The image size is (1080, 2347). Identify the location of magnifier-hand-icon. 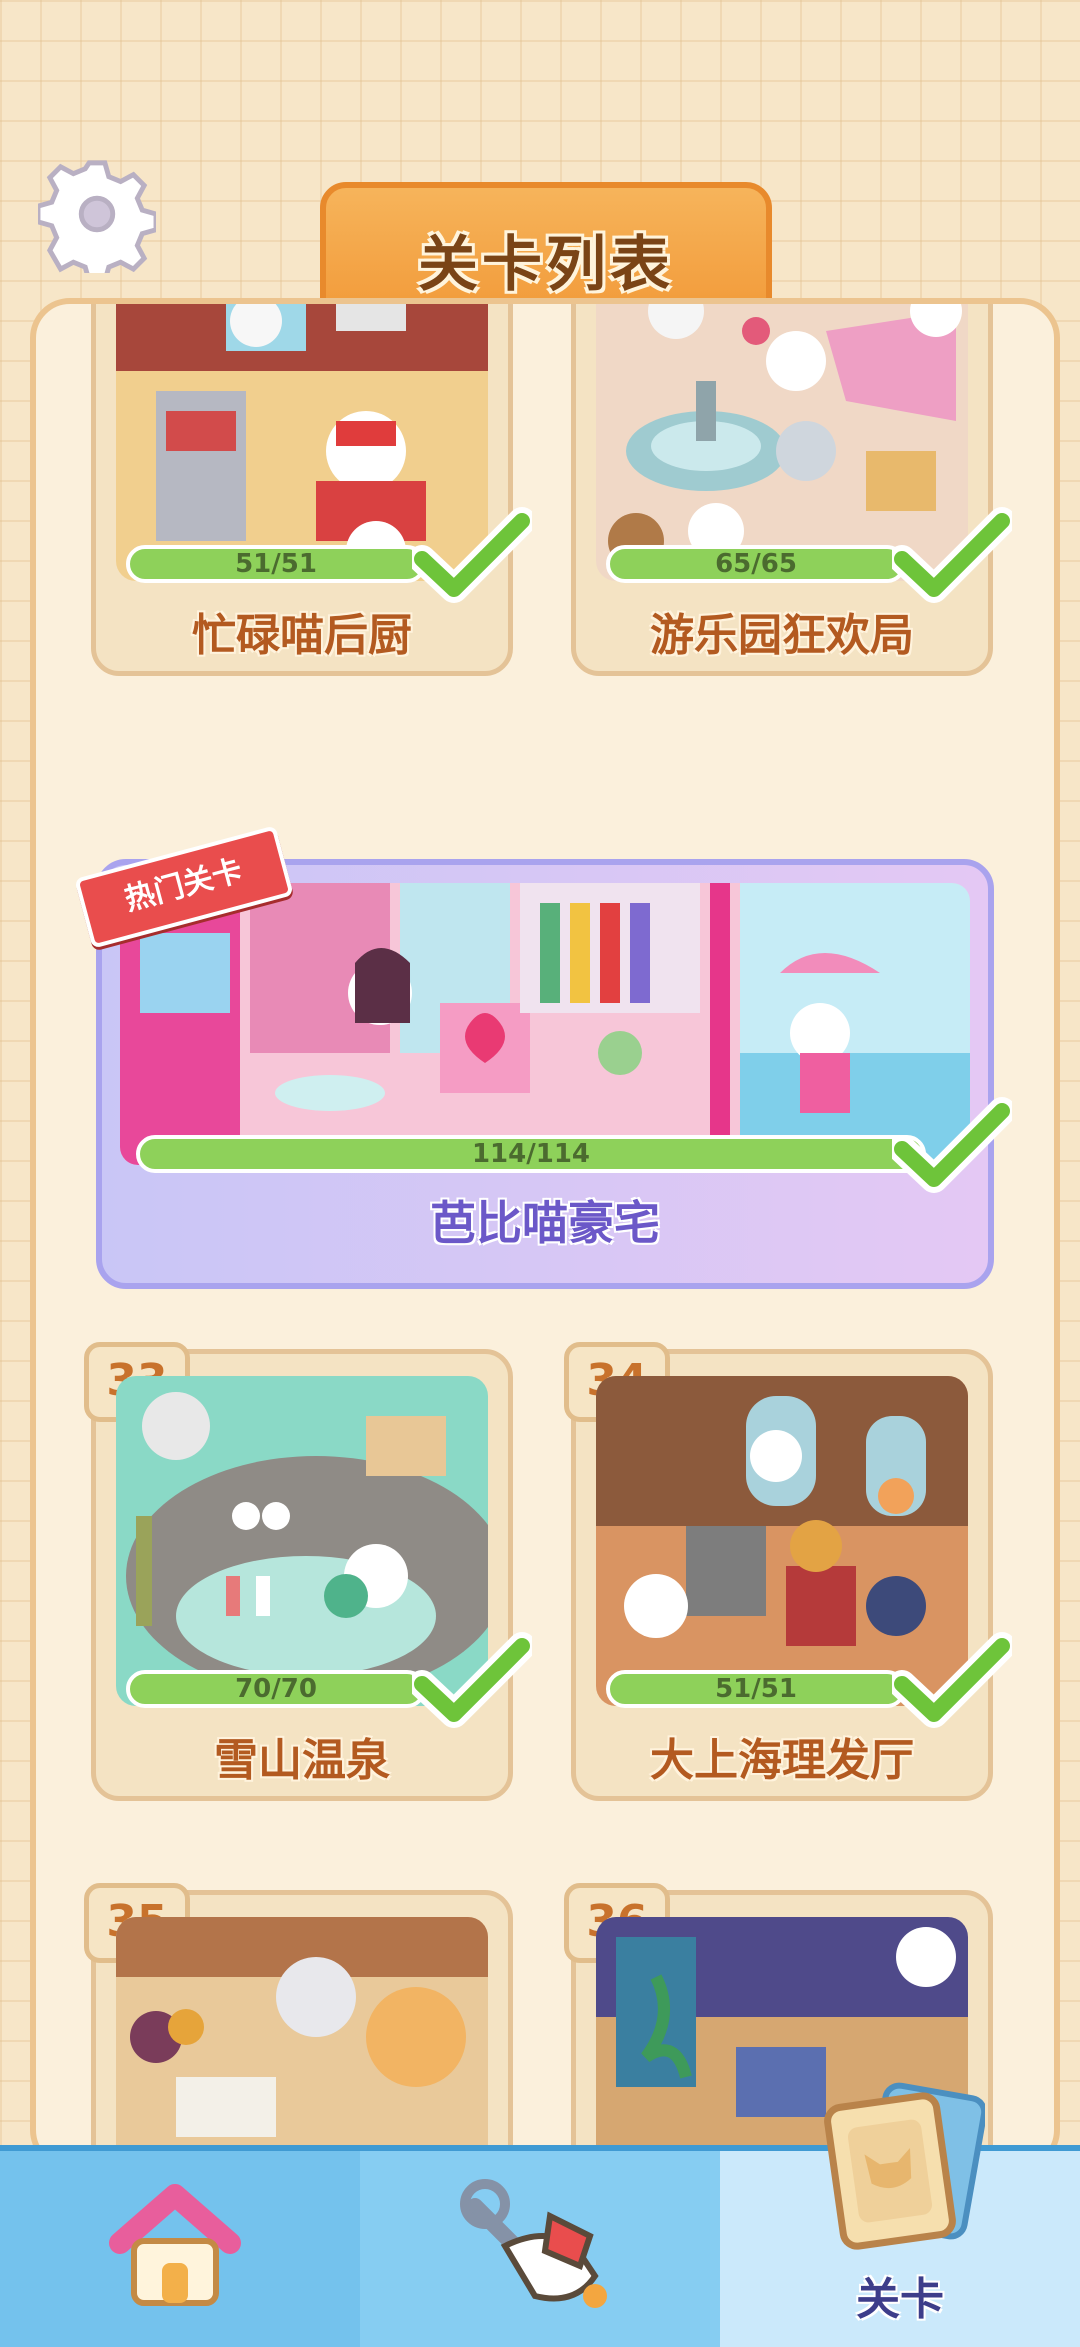
(533, 2243).